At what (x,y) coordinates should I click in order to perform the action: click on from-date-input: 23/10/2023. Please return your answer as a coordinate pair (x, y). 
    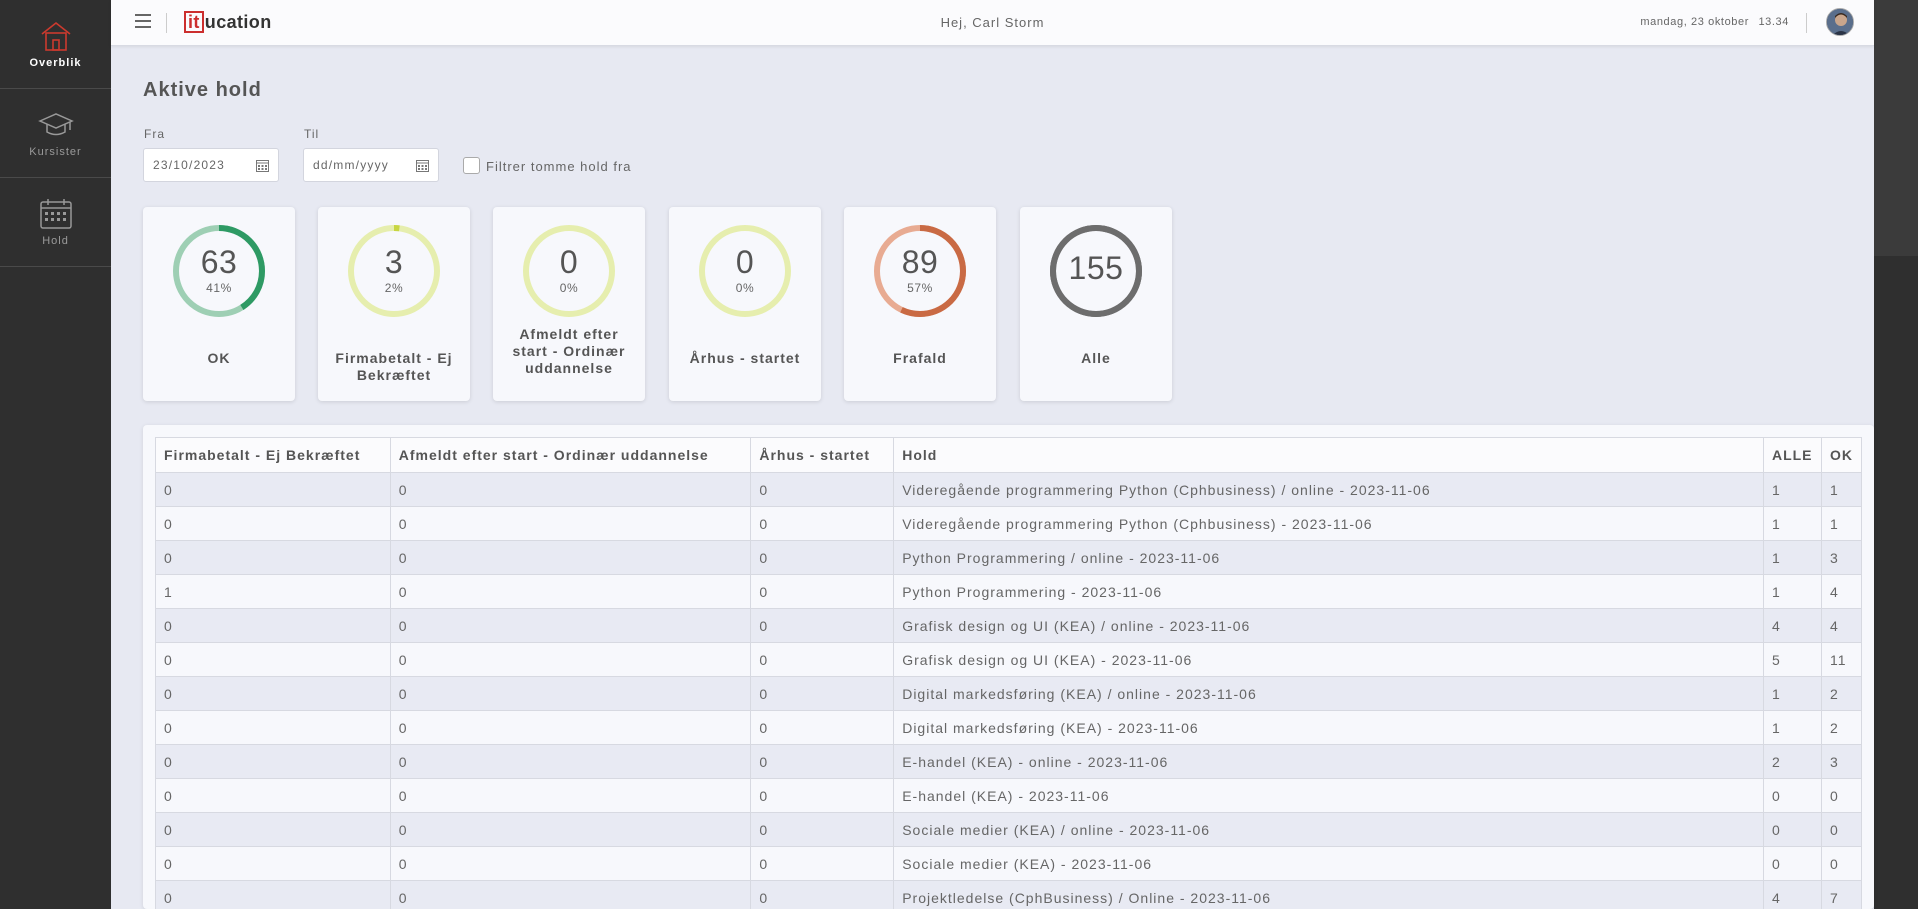
    Looking at the image, I should click on (211, 165).